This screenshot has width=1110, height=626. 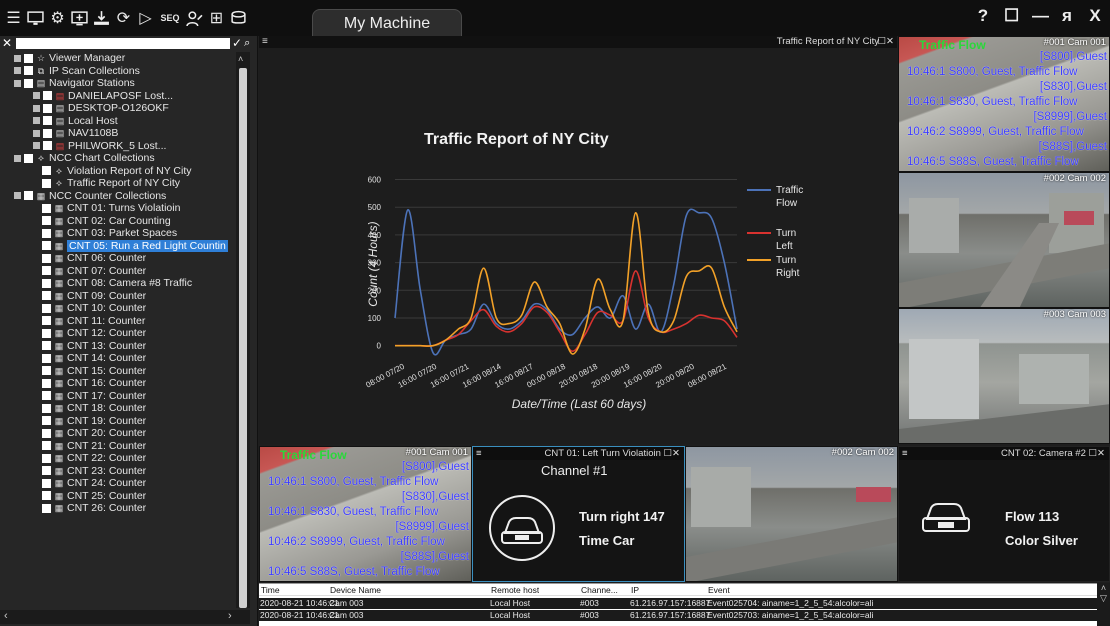 I want to click on tree-item: ▦ CNT 10: Counter, so click(x=118, y=308).